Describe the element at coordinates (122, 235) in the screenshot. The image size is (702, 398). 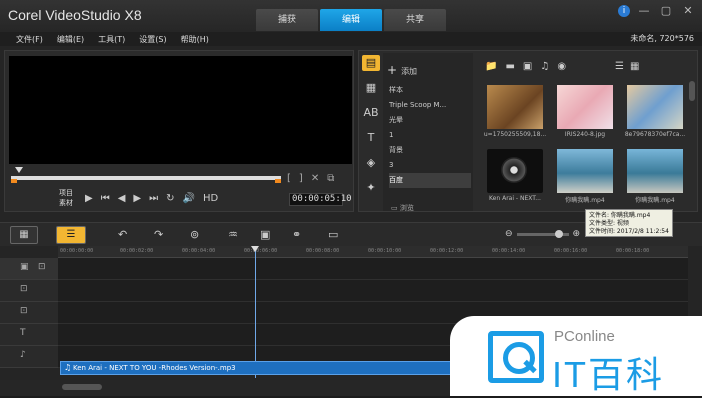
I see `undo-icon: ↶` at that location.